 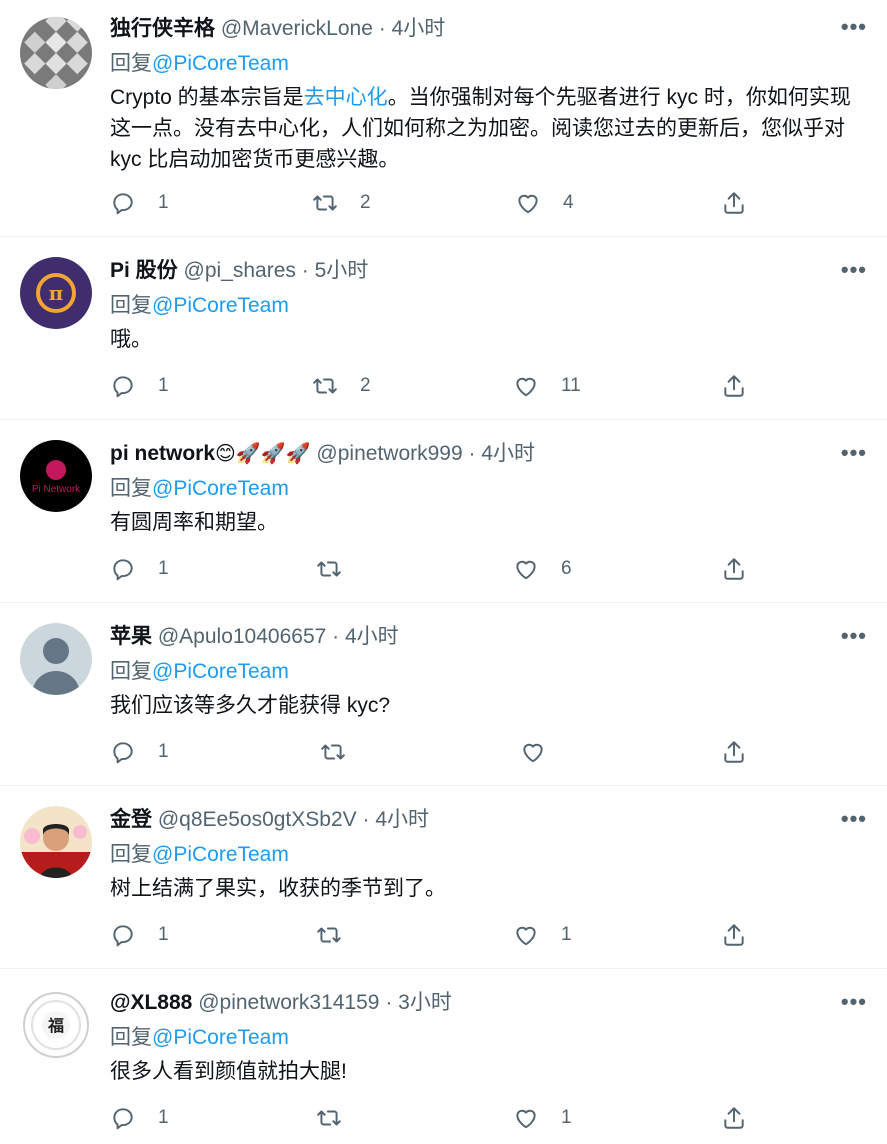 What do you see at coordinates (542, 569) in the screenshot?
I see `like-button: 6` at bounding box center [542, 569].